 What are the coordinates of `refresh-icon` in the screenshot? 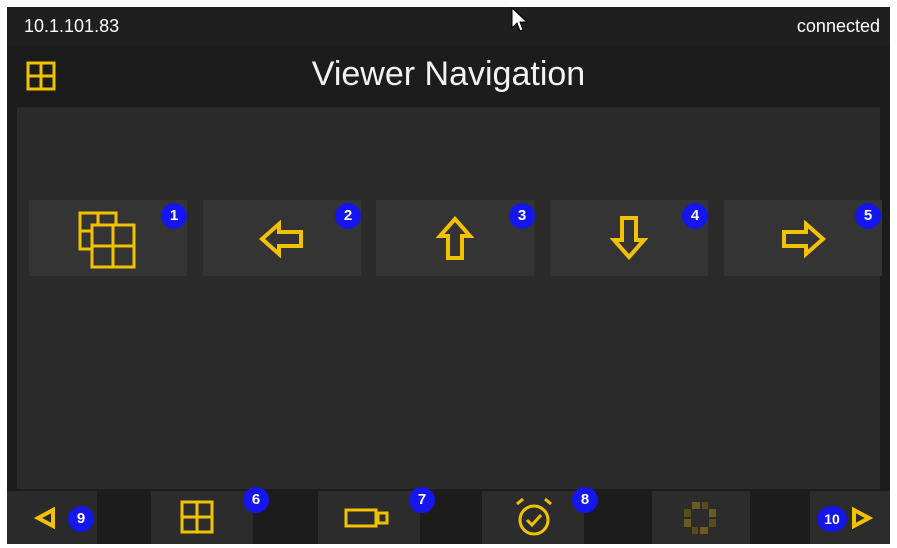 It's located at (700, 518).